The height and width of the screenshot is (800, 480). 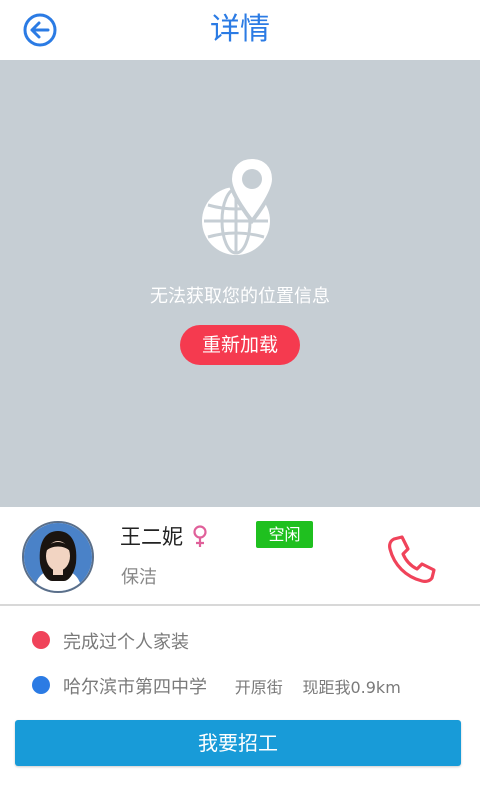 What do you see at coordinates (351, 687) in the screenshot?
I see `distance-text: 现距我0.9km` at bounding box center [351, 687].